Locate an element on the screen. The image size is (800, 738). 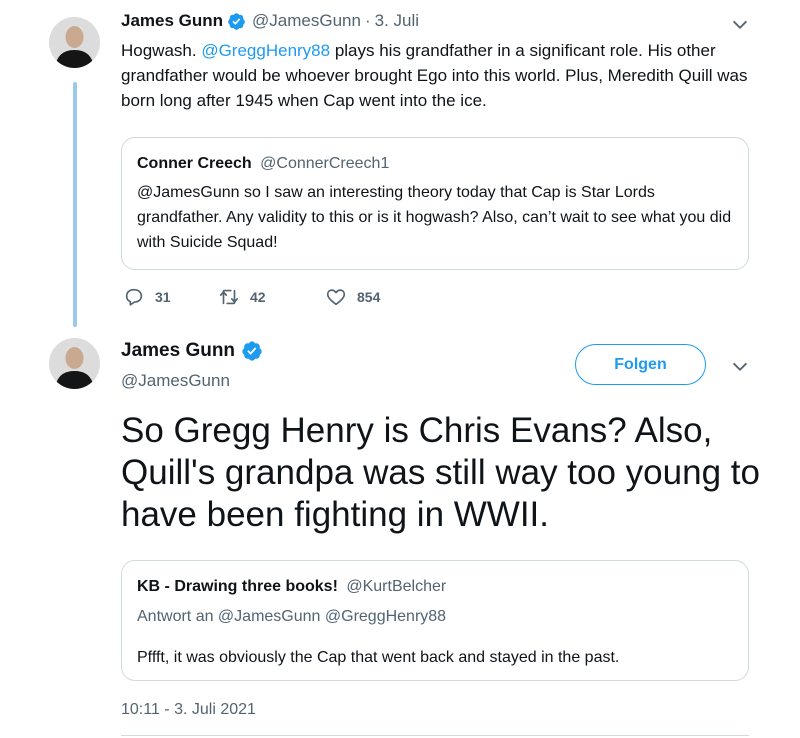
reply-button: 31 is located at coordinates (170, 297).